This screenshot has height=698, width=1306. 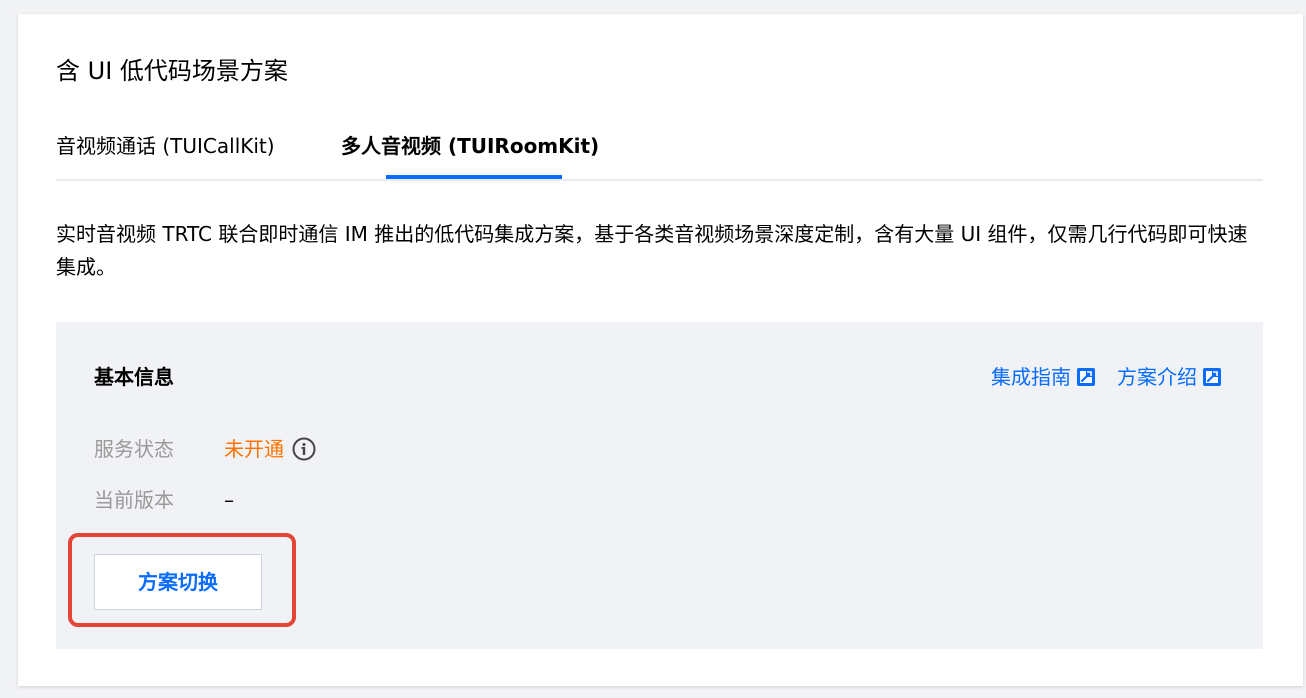 What do you see at coordinates (659, 153) in the screenshot?
I see `tab-bar: 音视频通话 (TUICallKit) 多人音视频 (TUIRoomKit)` at bounding box center [659, 153].